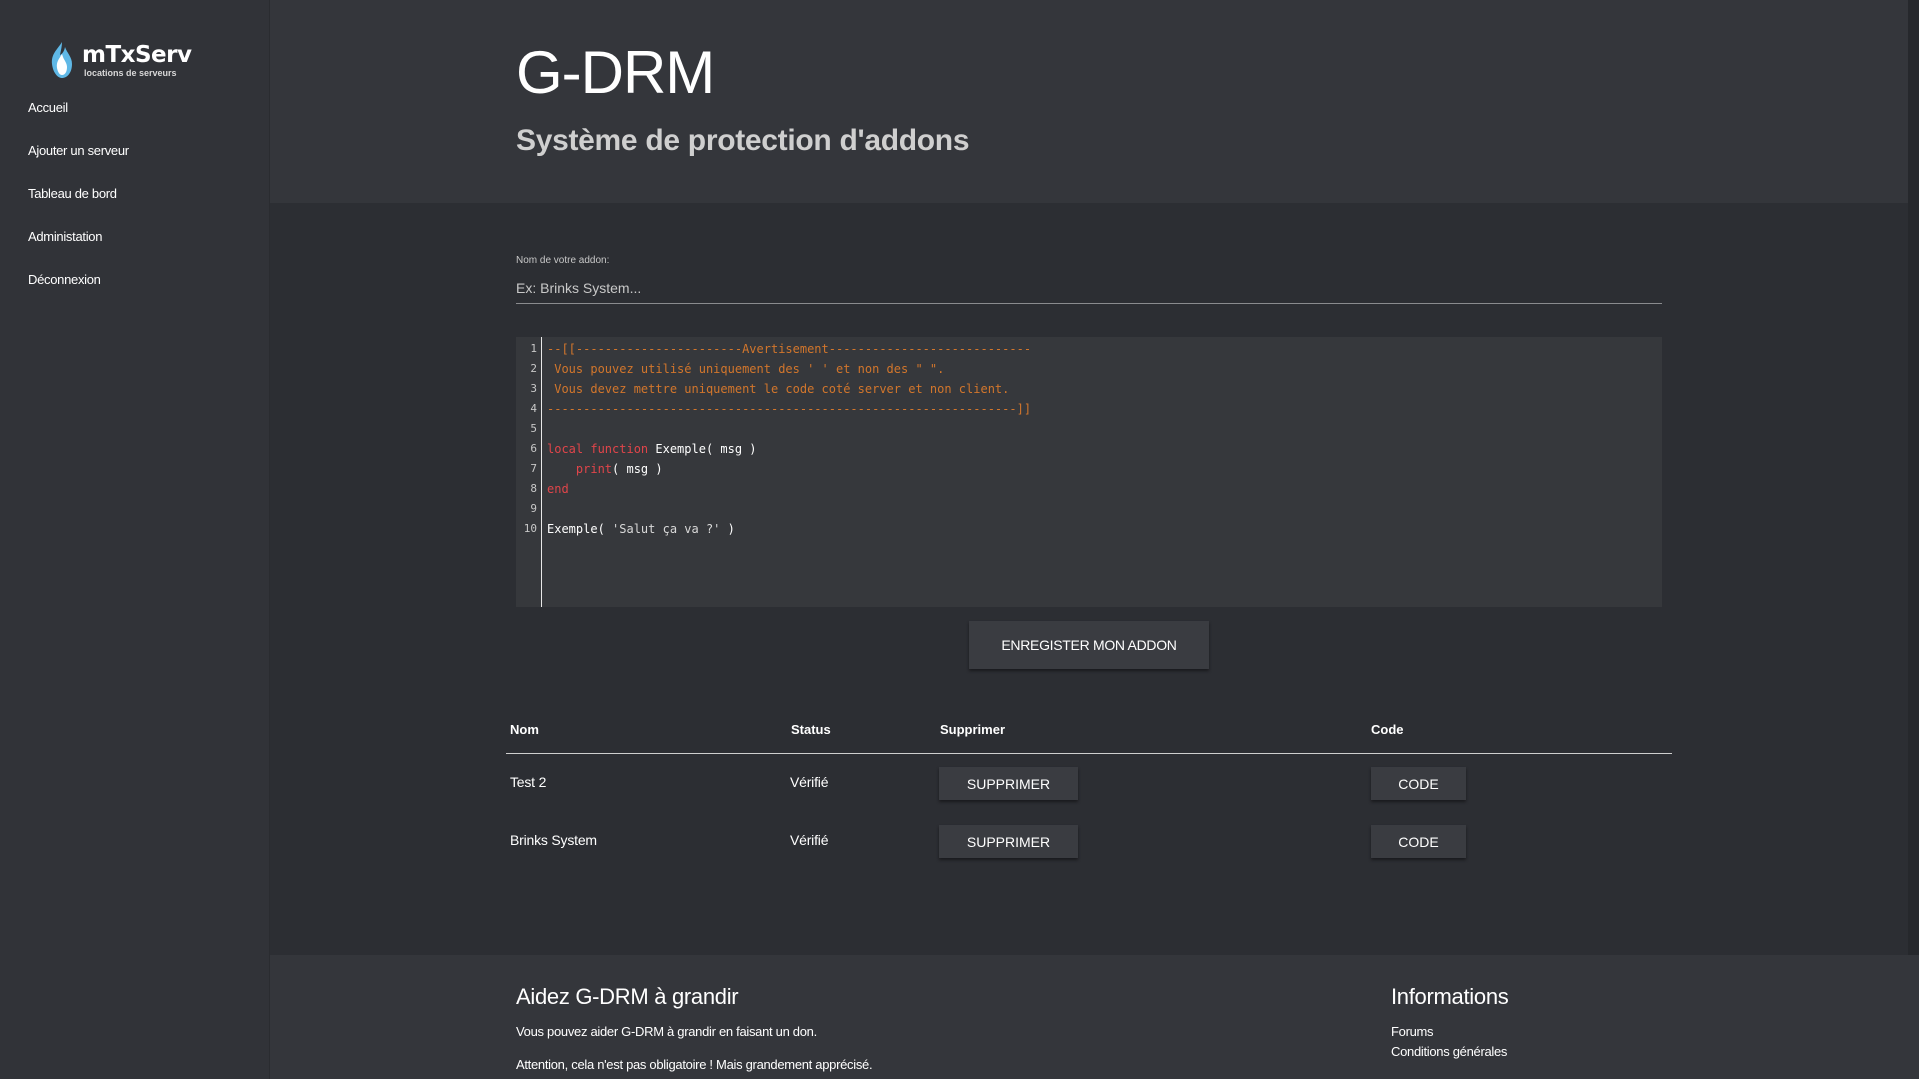 The height and width of the screenshot is (1079, 1919). What do you see at coordinates (533, 428) in the screenshot?
I see `line-number: 5` at bounding box center [533, 428].